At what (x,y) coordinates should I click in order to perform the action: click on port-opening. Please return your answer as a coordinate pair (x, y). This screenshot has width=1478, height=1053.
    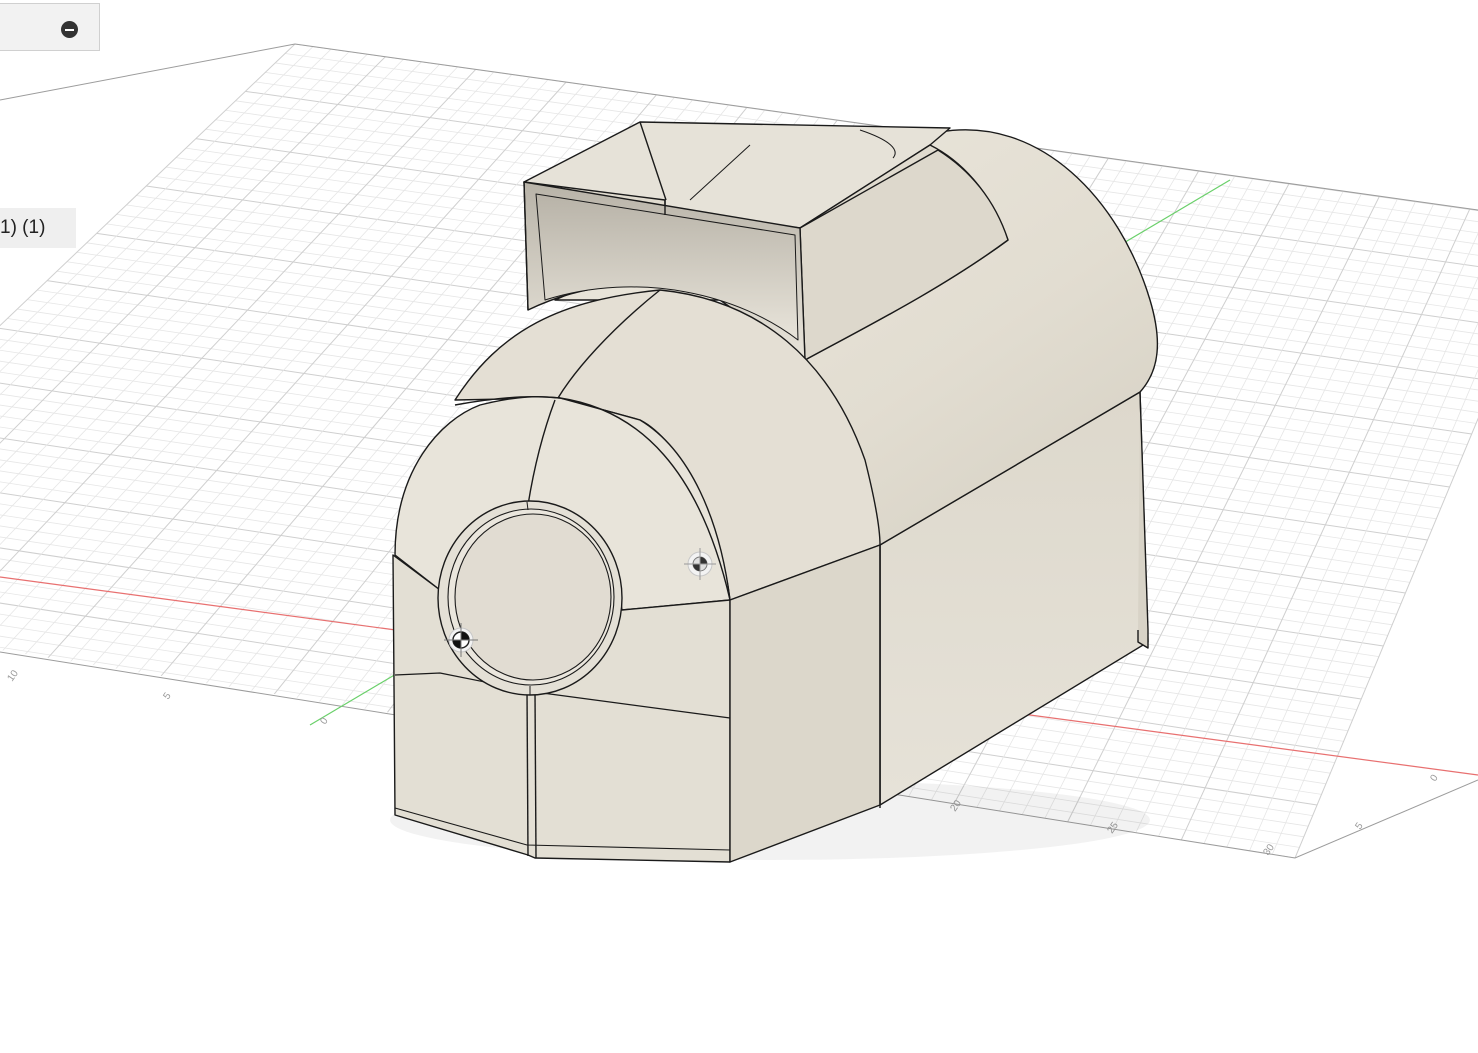
    Looking at the image, I should click on (533, 597).